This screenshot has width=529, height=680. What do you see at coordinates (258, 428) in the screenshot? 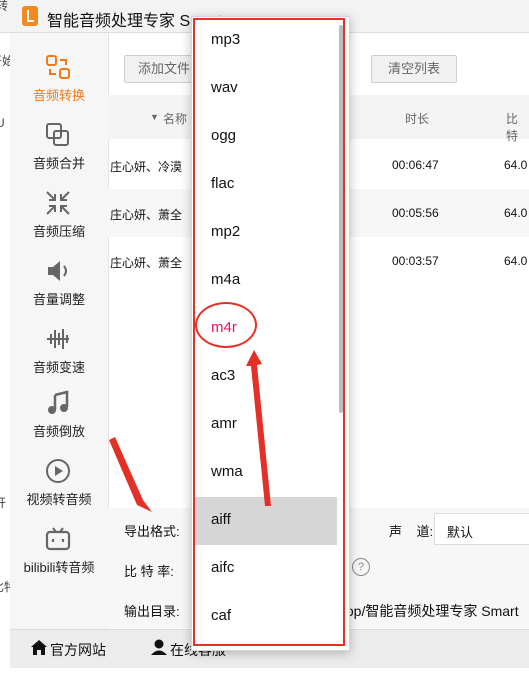
I see `annotation-arrow-up` at bounding box center [258, 428].